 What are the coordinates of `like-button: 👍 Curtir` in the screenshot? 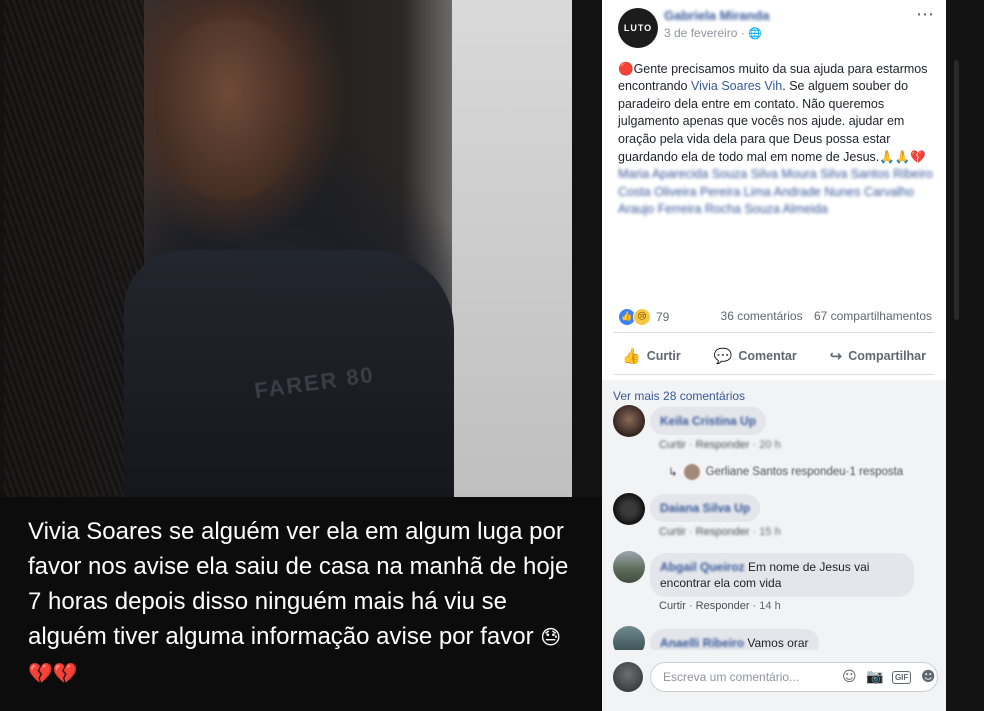 It's located at (651, 356).